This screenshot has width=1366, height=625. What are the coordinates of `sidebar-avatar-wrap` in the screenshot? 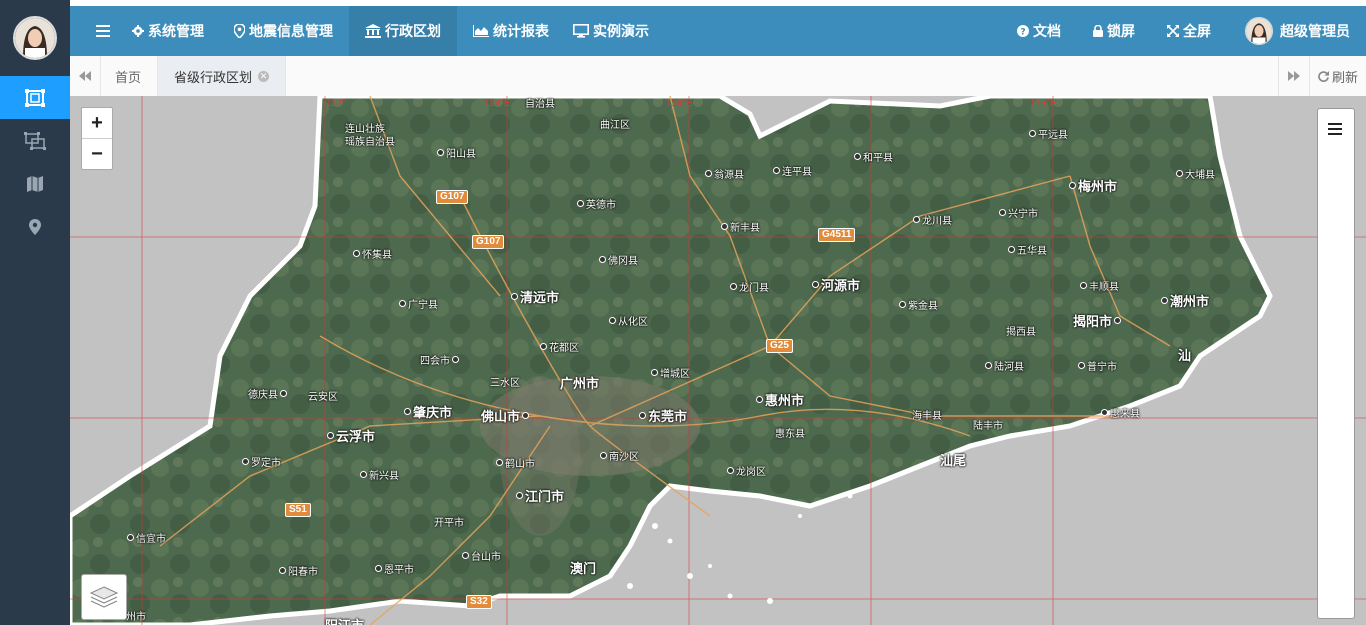 It's located at (35, 38).